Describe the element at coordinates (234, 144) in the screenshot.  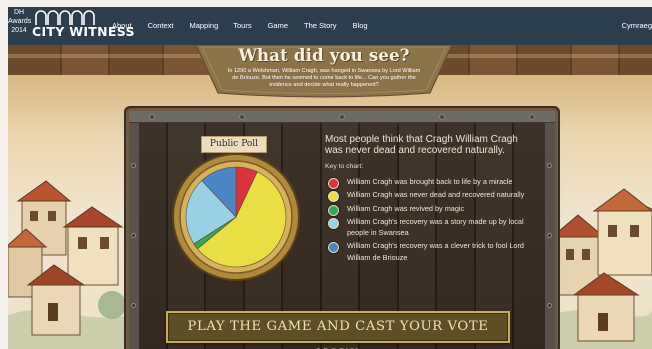
I see `public-poll-label: Public Poll` at that location.